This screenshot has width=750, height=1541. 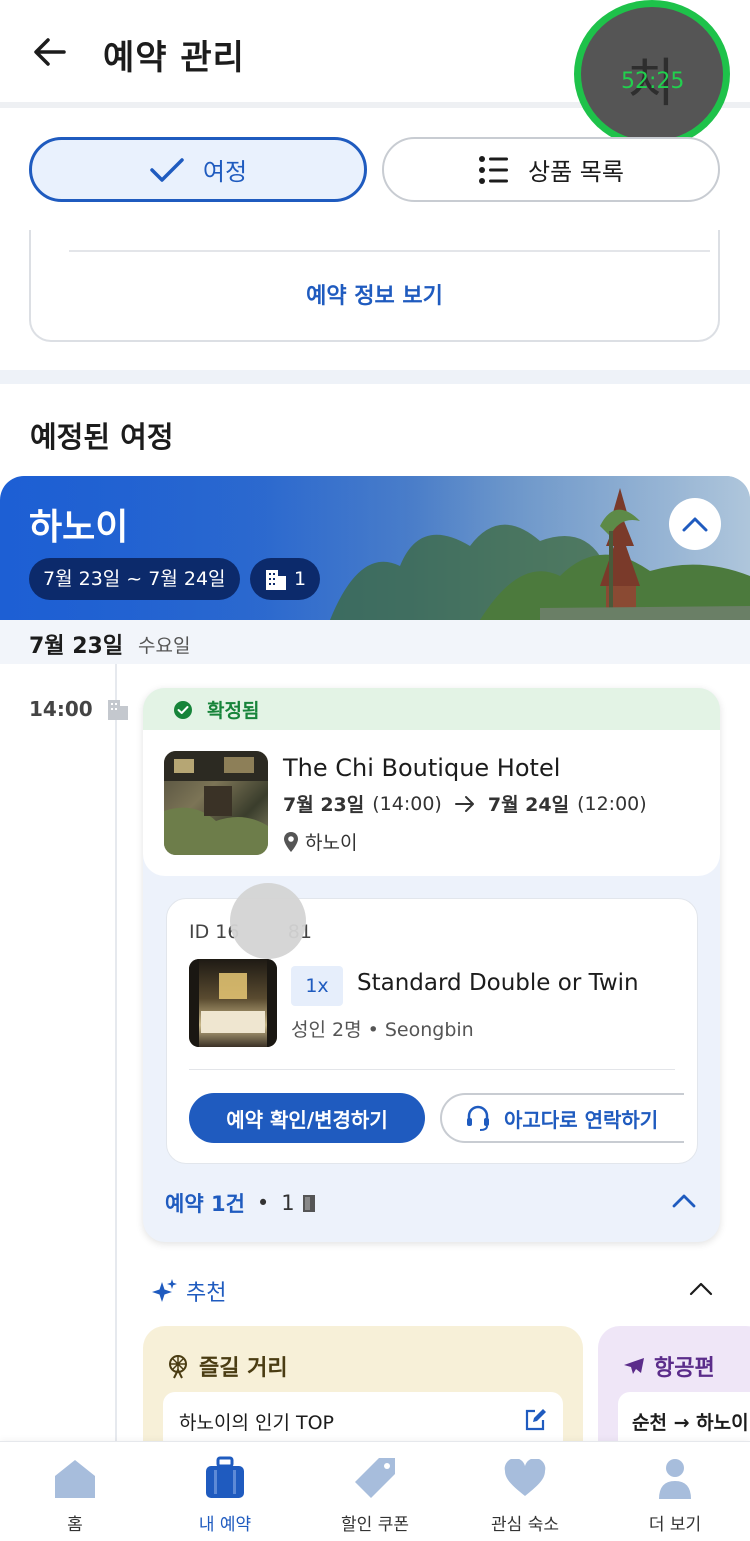 What do you see at coordinates (164, 646) in the screenshot?
I see `day-weekday: 수요일` at bounding box center [164, 646].